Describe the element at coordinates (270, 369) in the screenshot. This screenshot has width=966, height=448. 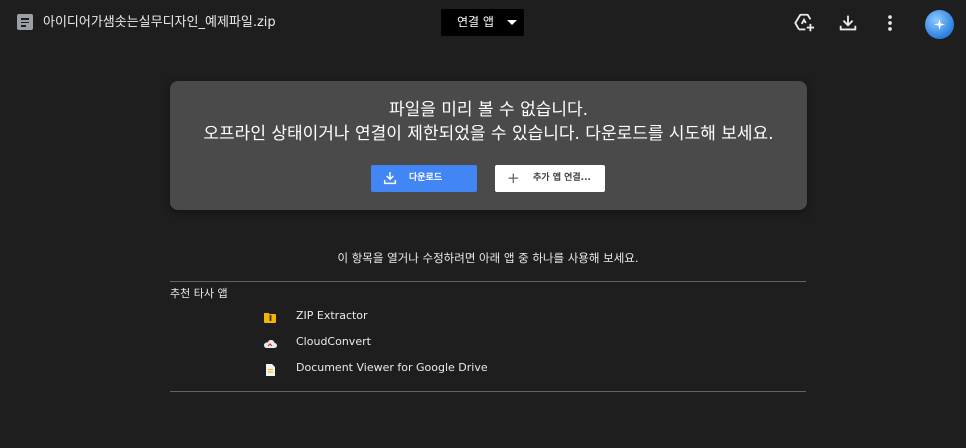
I see `document-viewer-icon` at that location.